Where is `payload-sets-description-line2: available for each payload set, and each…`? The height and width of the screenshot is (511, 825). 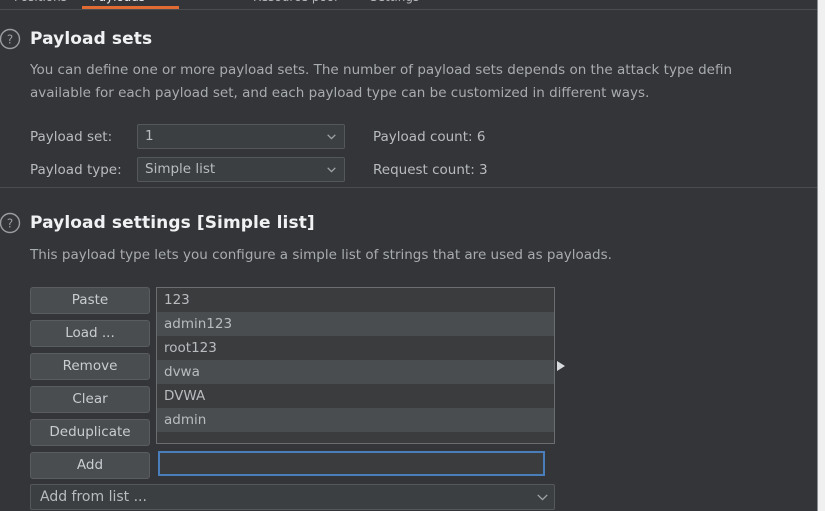 payload-sets-description-line2: available for each payload set, and each… is located at coordinates (340, 93).